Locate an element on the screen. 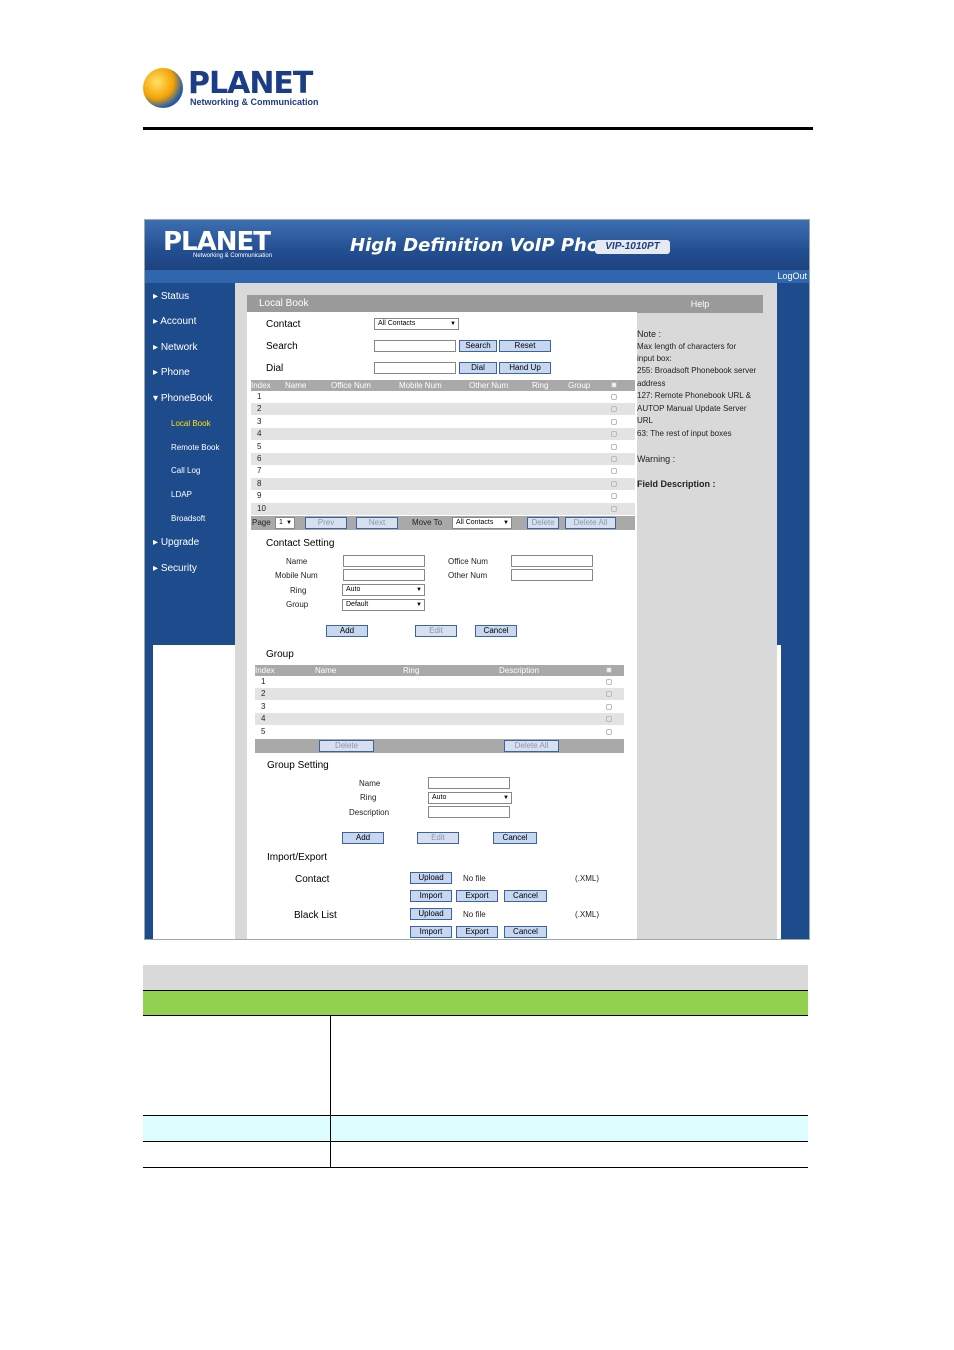  move-to-select: All Contacts is located at coordinates (482, 523).